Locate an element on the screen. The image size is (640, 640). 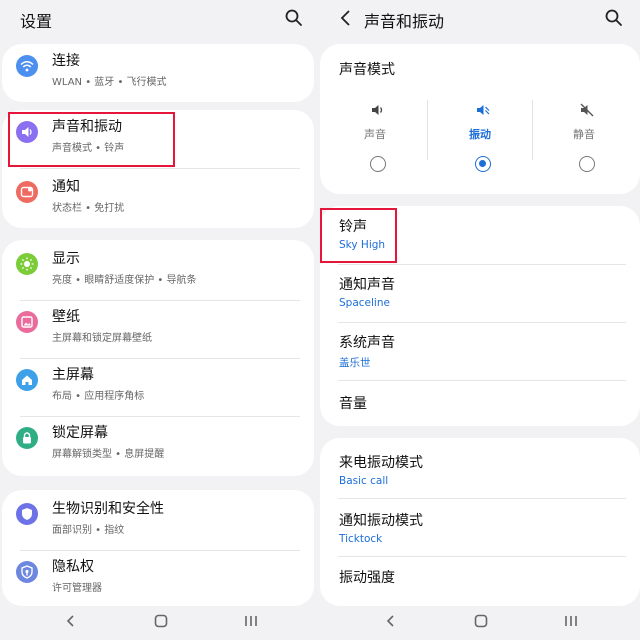
settings-item-sound-vibration: 声音和振动 声音模式 • 铃声 is located at coordinates (158, 139).